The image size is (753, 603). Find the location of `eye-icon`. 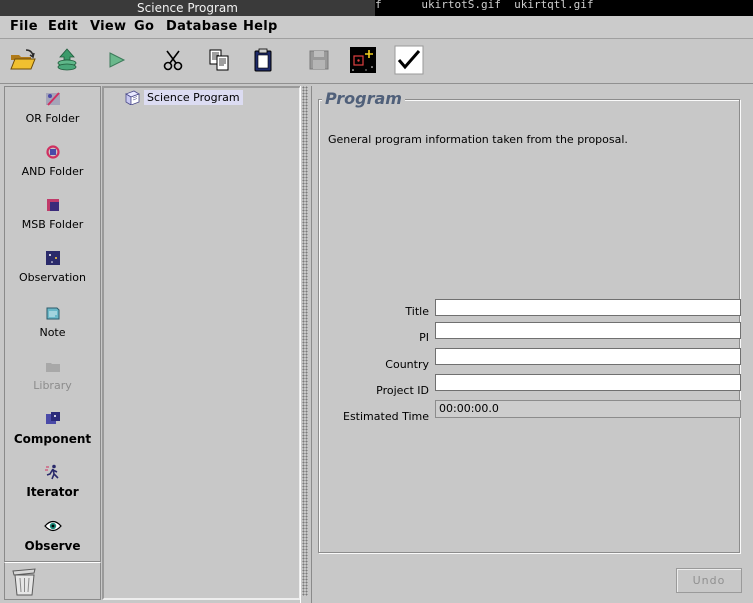

eye-icon is located at coordinates (52, 526).